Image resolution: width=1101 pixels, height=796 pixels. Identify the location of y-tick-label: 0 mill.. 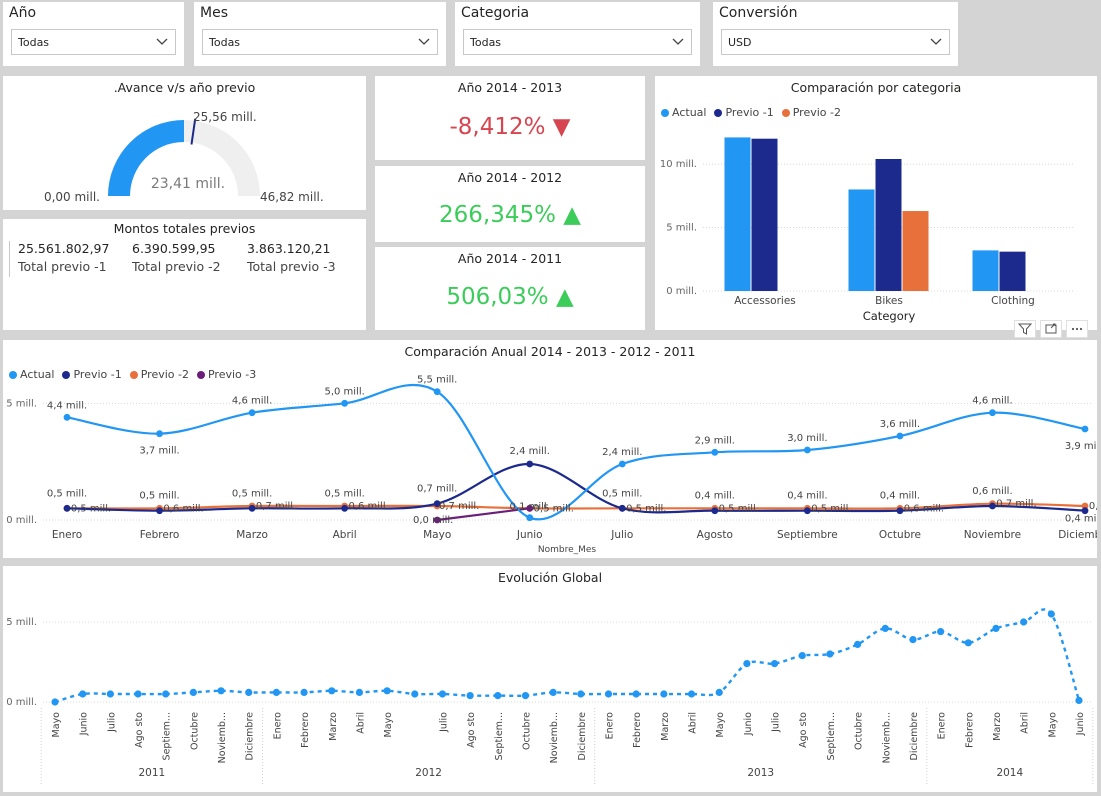
(21, 520).